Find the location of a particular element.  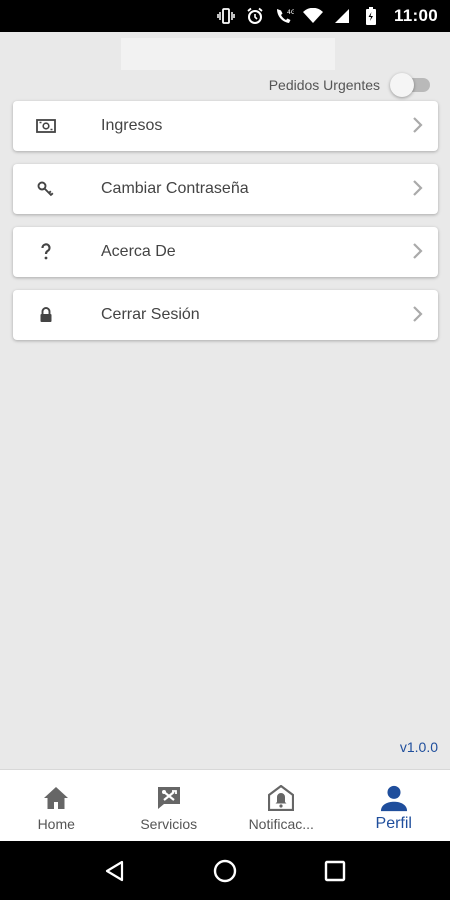

menu-item-ingresos: Ingresos is located at coordinates (225, 126).